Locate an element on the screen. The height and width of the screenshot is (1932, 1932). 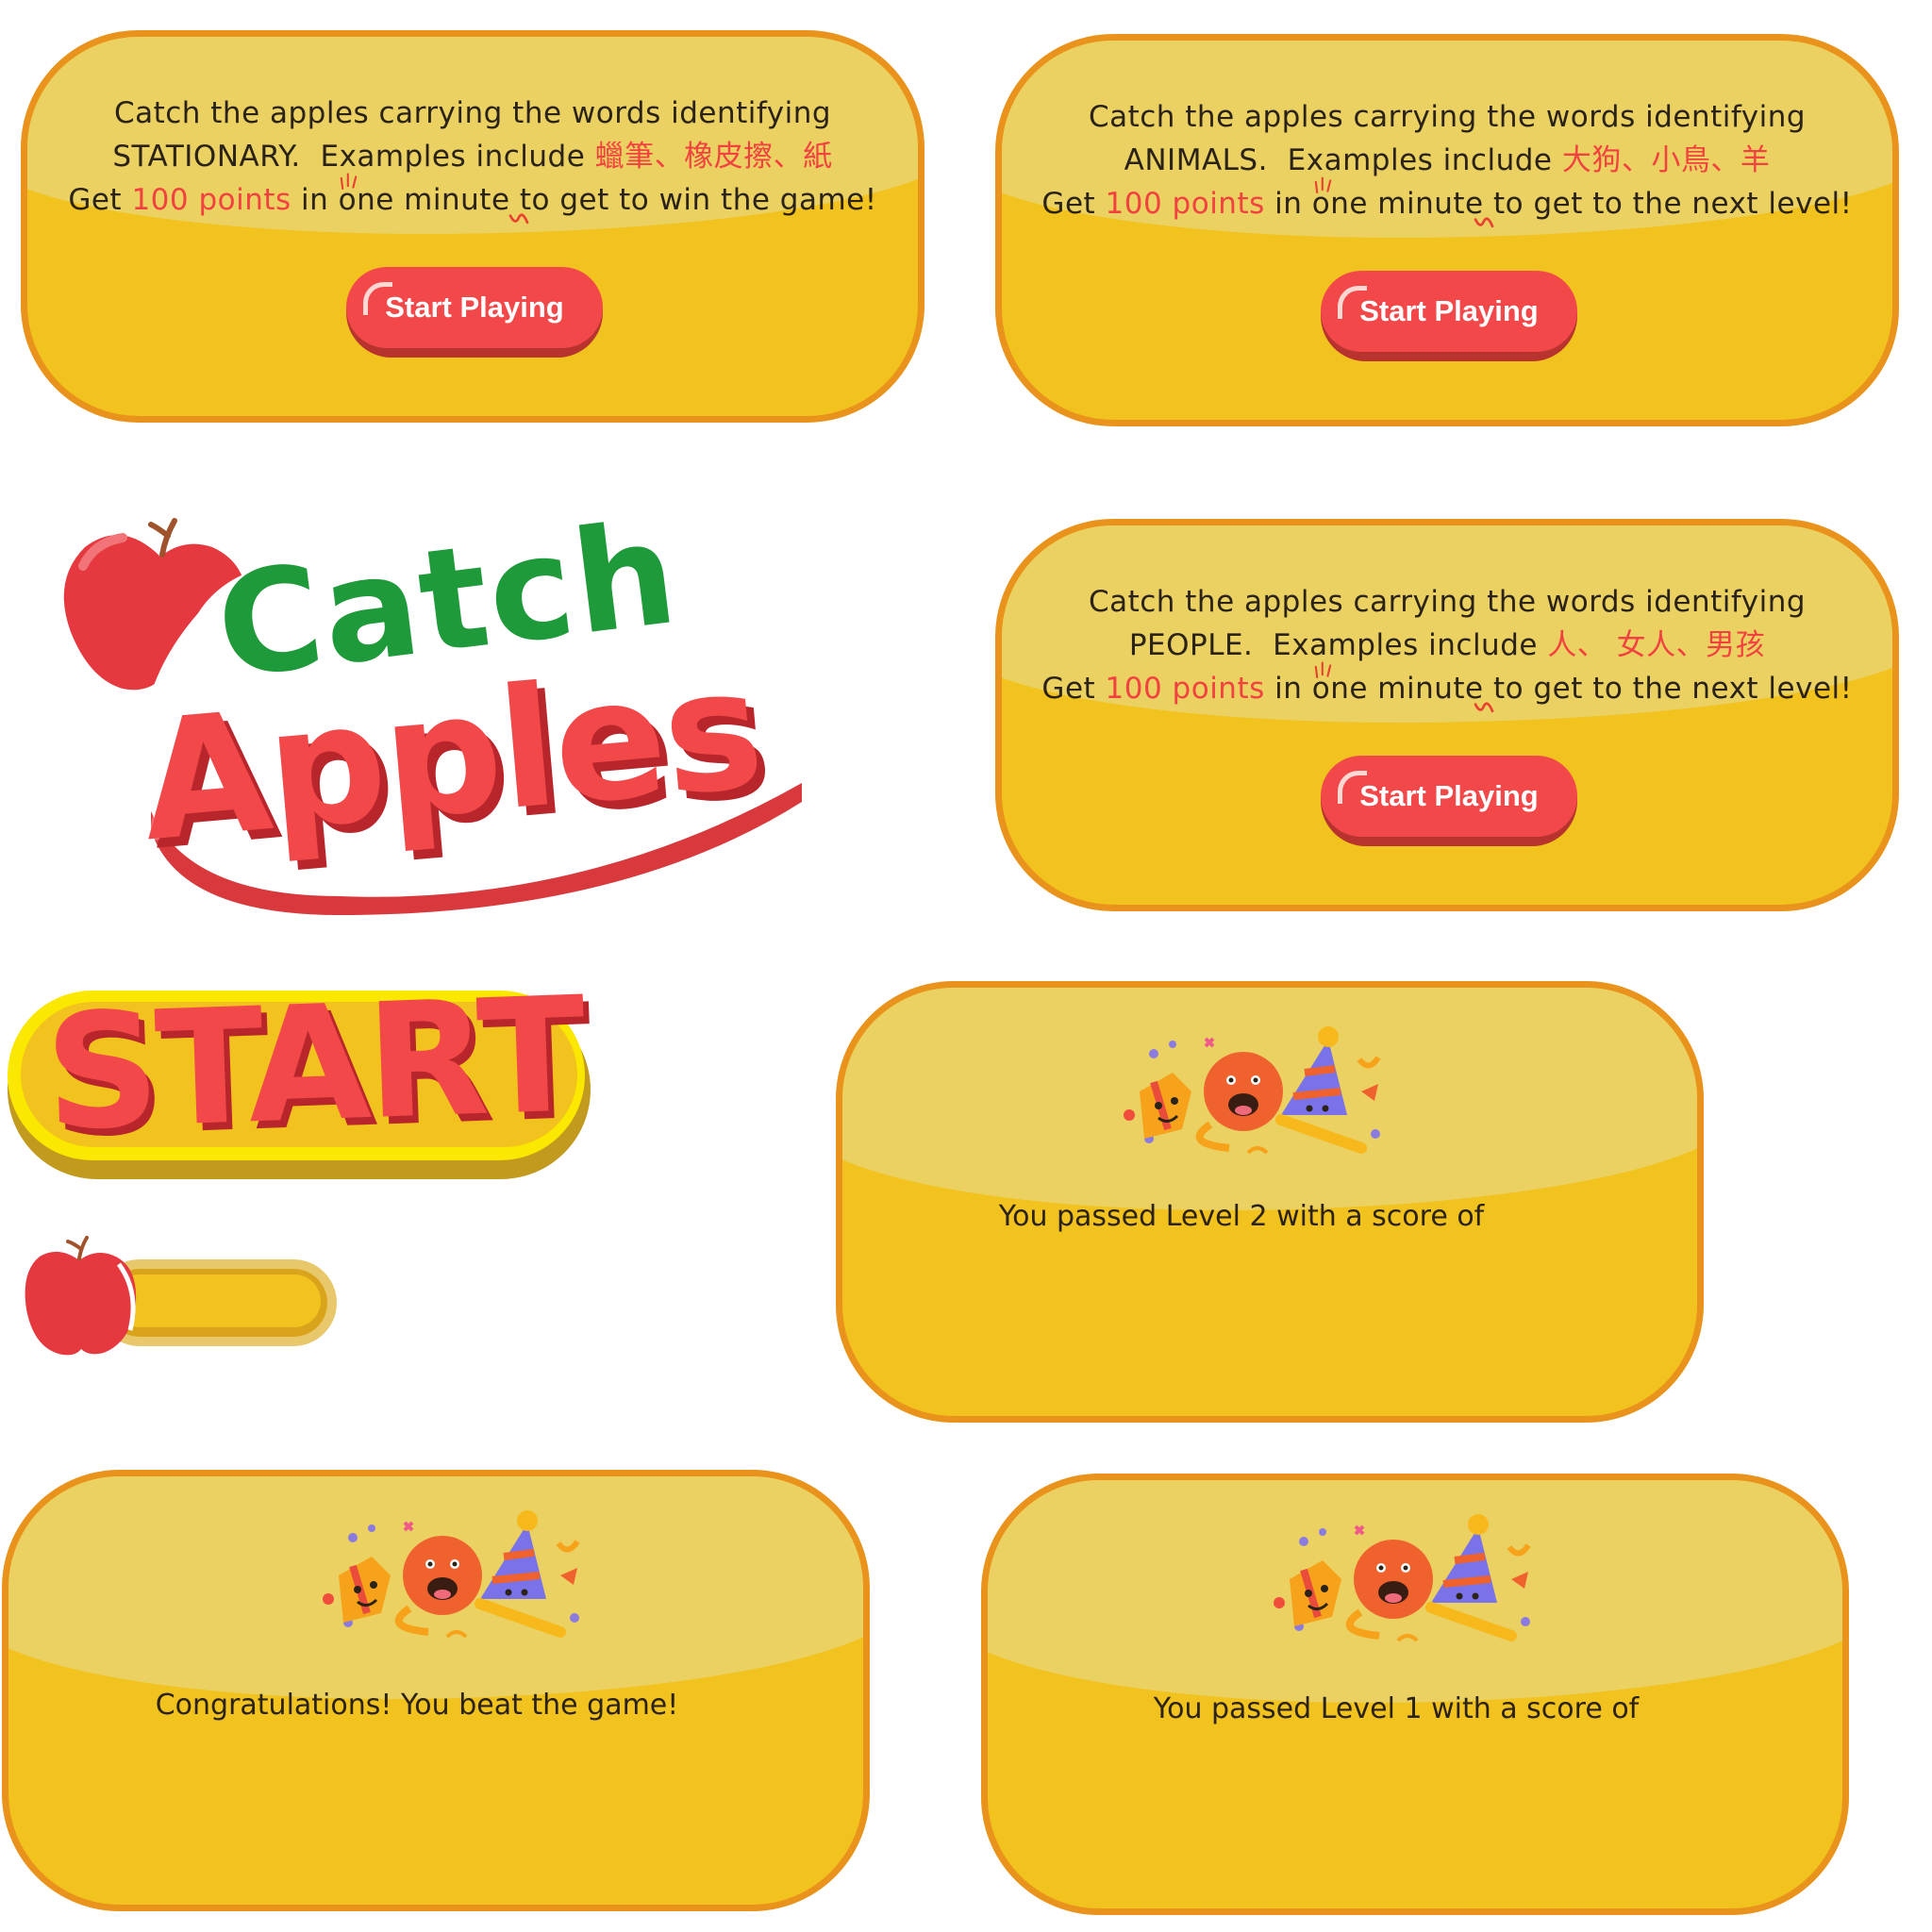
win-result-panel: Congratulations! You beat the game! is located at coordinates (436, 1691).